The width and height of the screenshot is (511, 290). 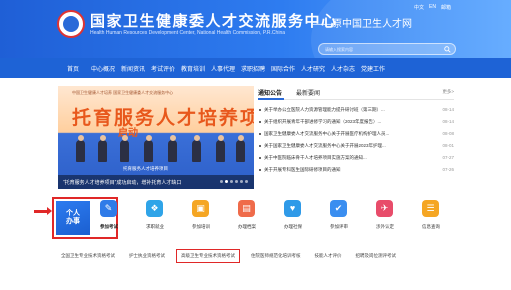 What do you see at coordinates (373, 68) in the screenshot?
I see `nav-party: 党建工作` at bounding box center [373, 68].